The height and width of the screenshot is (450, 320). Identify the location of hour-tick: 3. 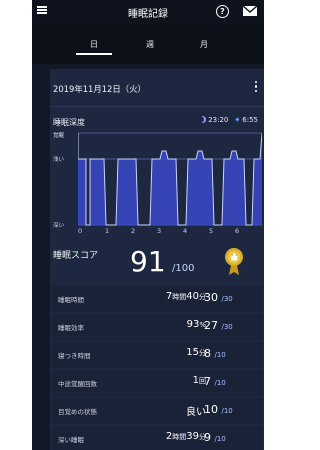
(159, 231).